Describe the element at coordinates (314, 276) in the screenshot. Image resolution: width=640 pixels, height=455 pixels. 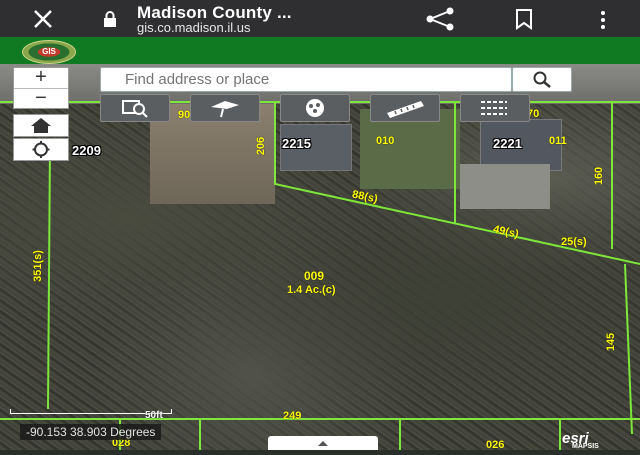
I see `parcel-label: 009` at that location.